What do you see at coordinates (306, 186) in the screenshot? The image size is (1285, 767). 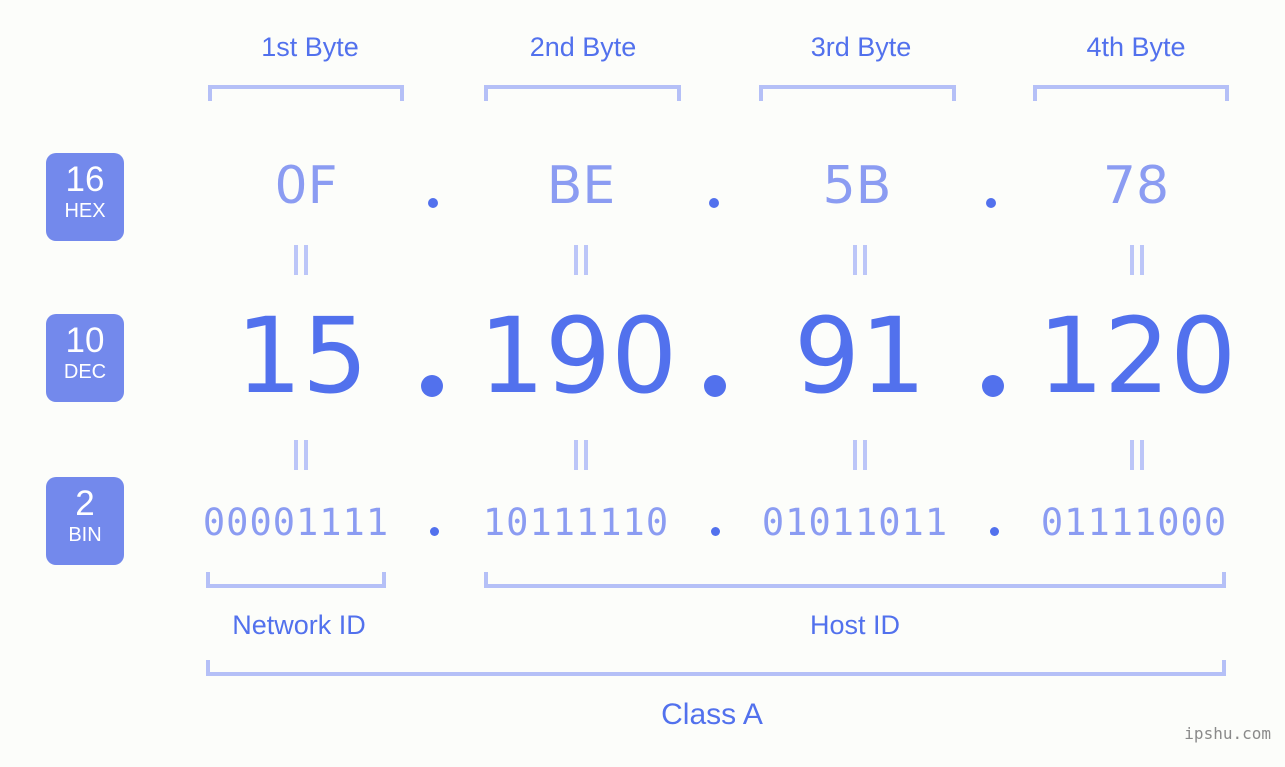 I see `hex-octet-1: 0F` at bounding box center [306, 186].